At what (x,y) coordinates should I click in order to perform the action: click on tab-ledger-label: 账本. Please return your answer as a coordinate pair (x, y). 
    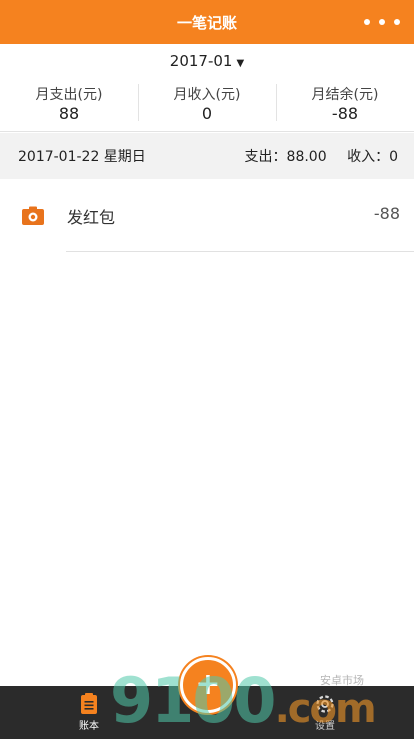
    Looking at the image, I should click on (89, 726).